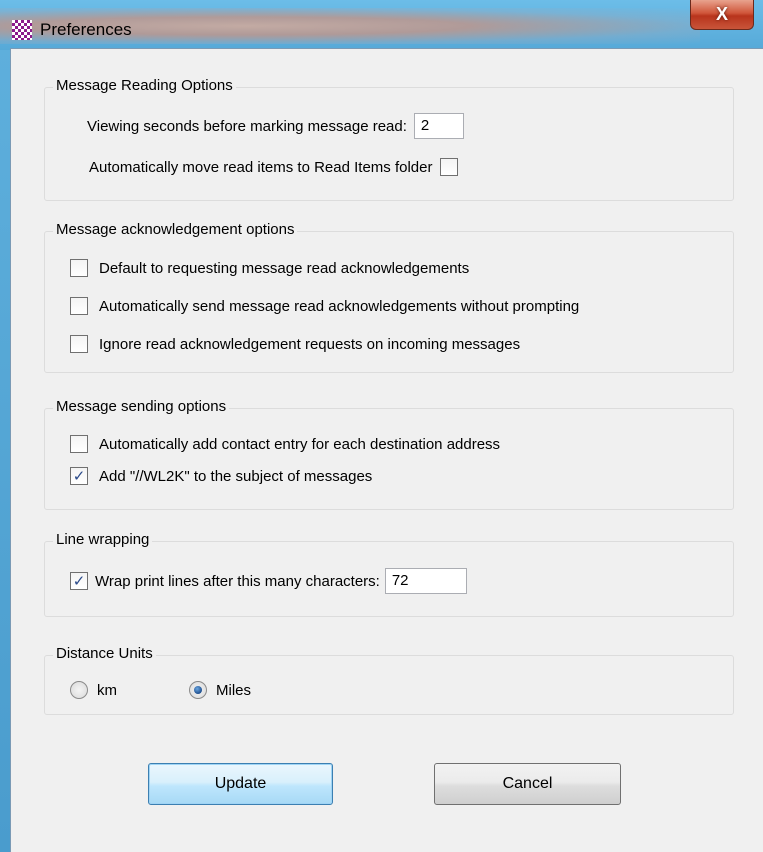 Image resolution: width=763 pixels, height=852 pixels. Describe the element at coordinates (389, 680) in the screenshot. I see `distance-units-group: Distance Units km Miles` at that location.